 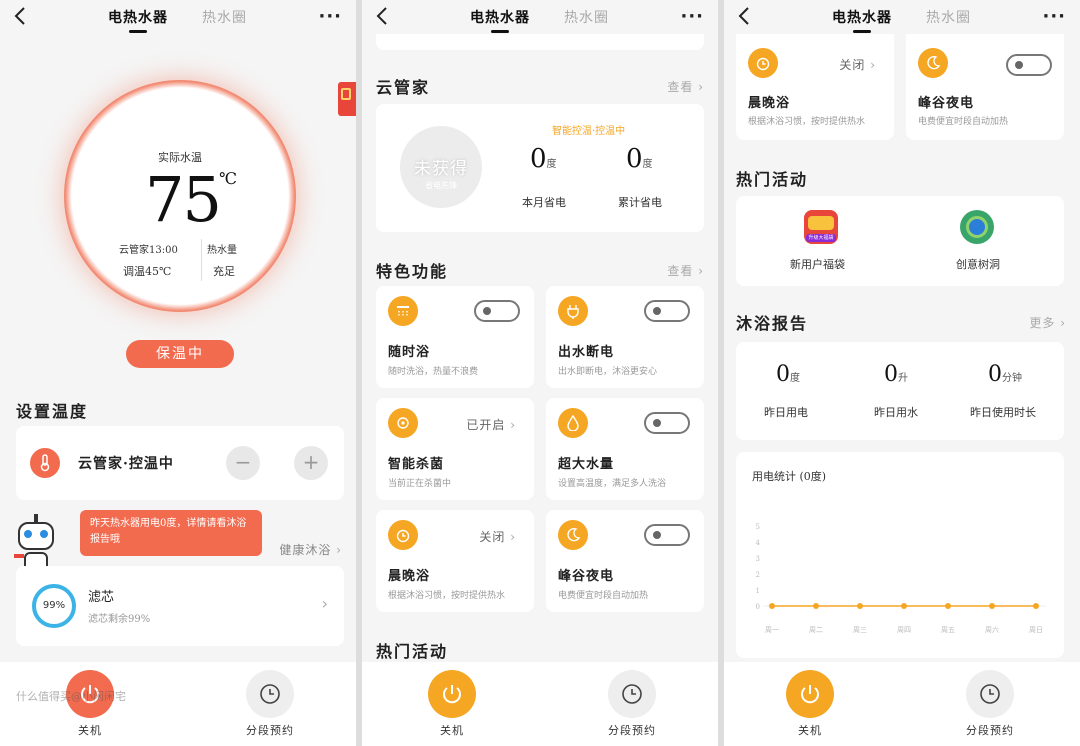 I want to click on decrease-temp-button: −, so click(x=243, y=463).